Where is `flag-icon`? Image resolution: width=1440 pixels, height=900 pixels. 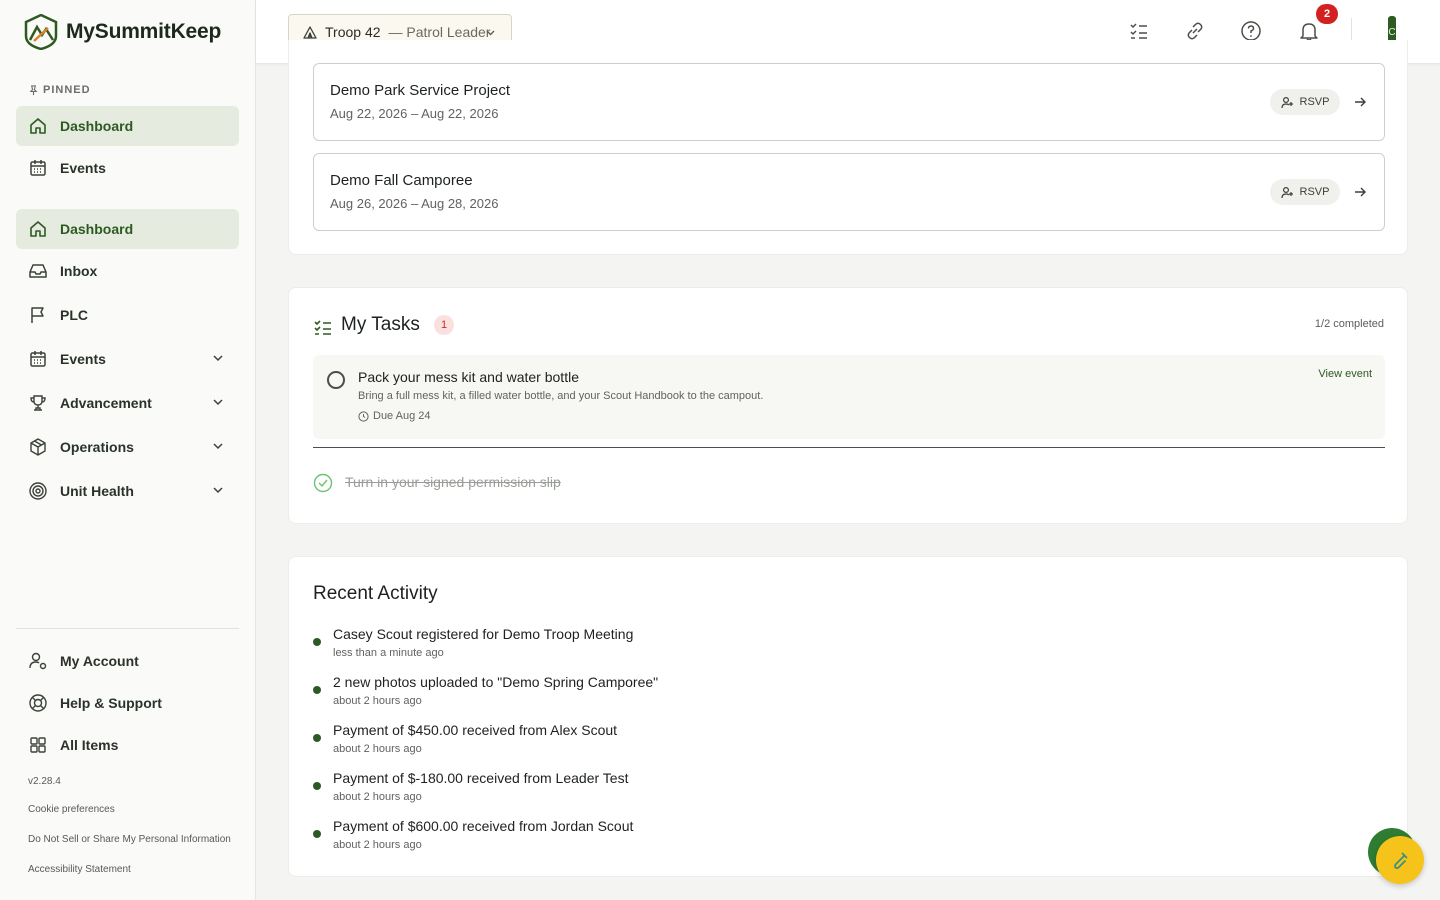
flag-icon is located at coordinates (37, 315).